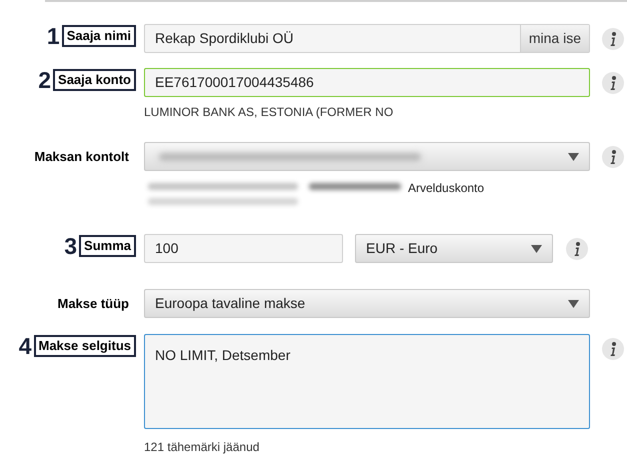 The height and width of the screenshot is (462, 627). What do you see at coordinates (85, 346) in the screenshot?
I see `field-label: Makse selgitus` at bounding box center [85, 346].